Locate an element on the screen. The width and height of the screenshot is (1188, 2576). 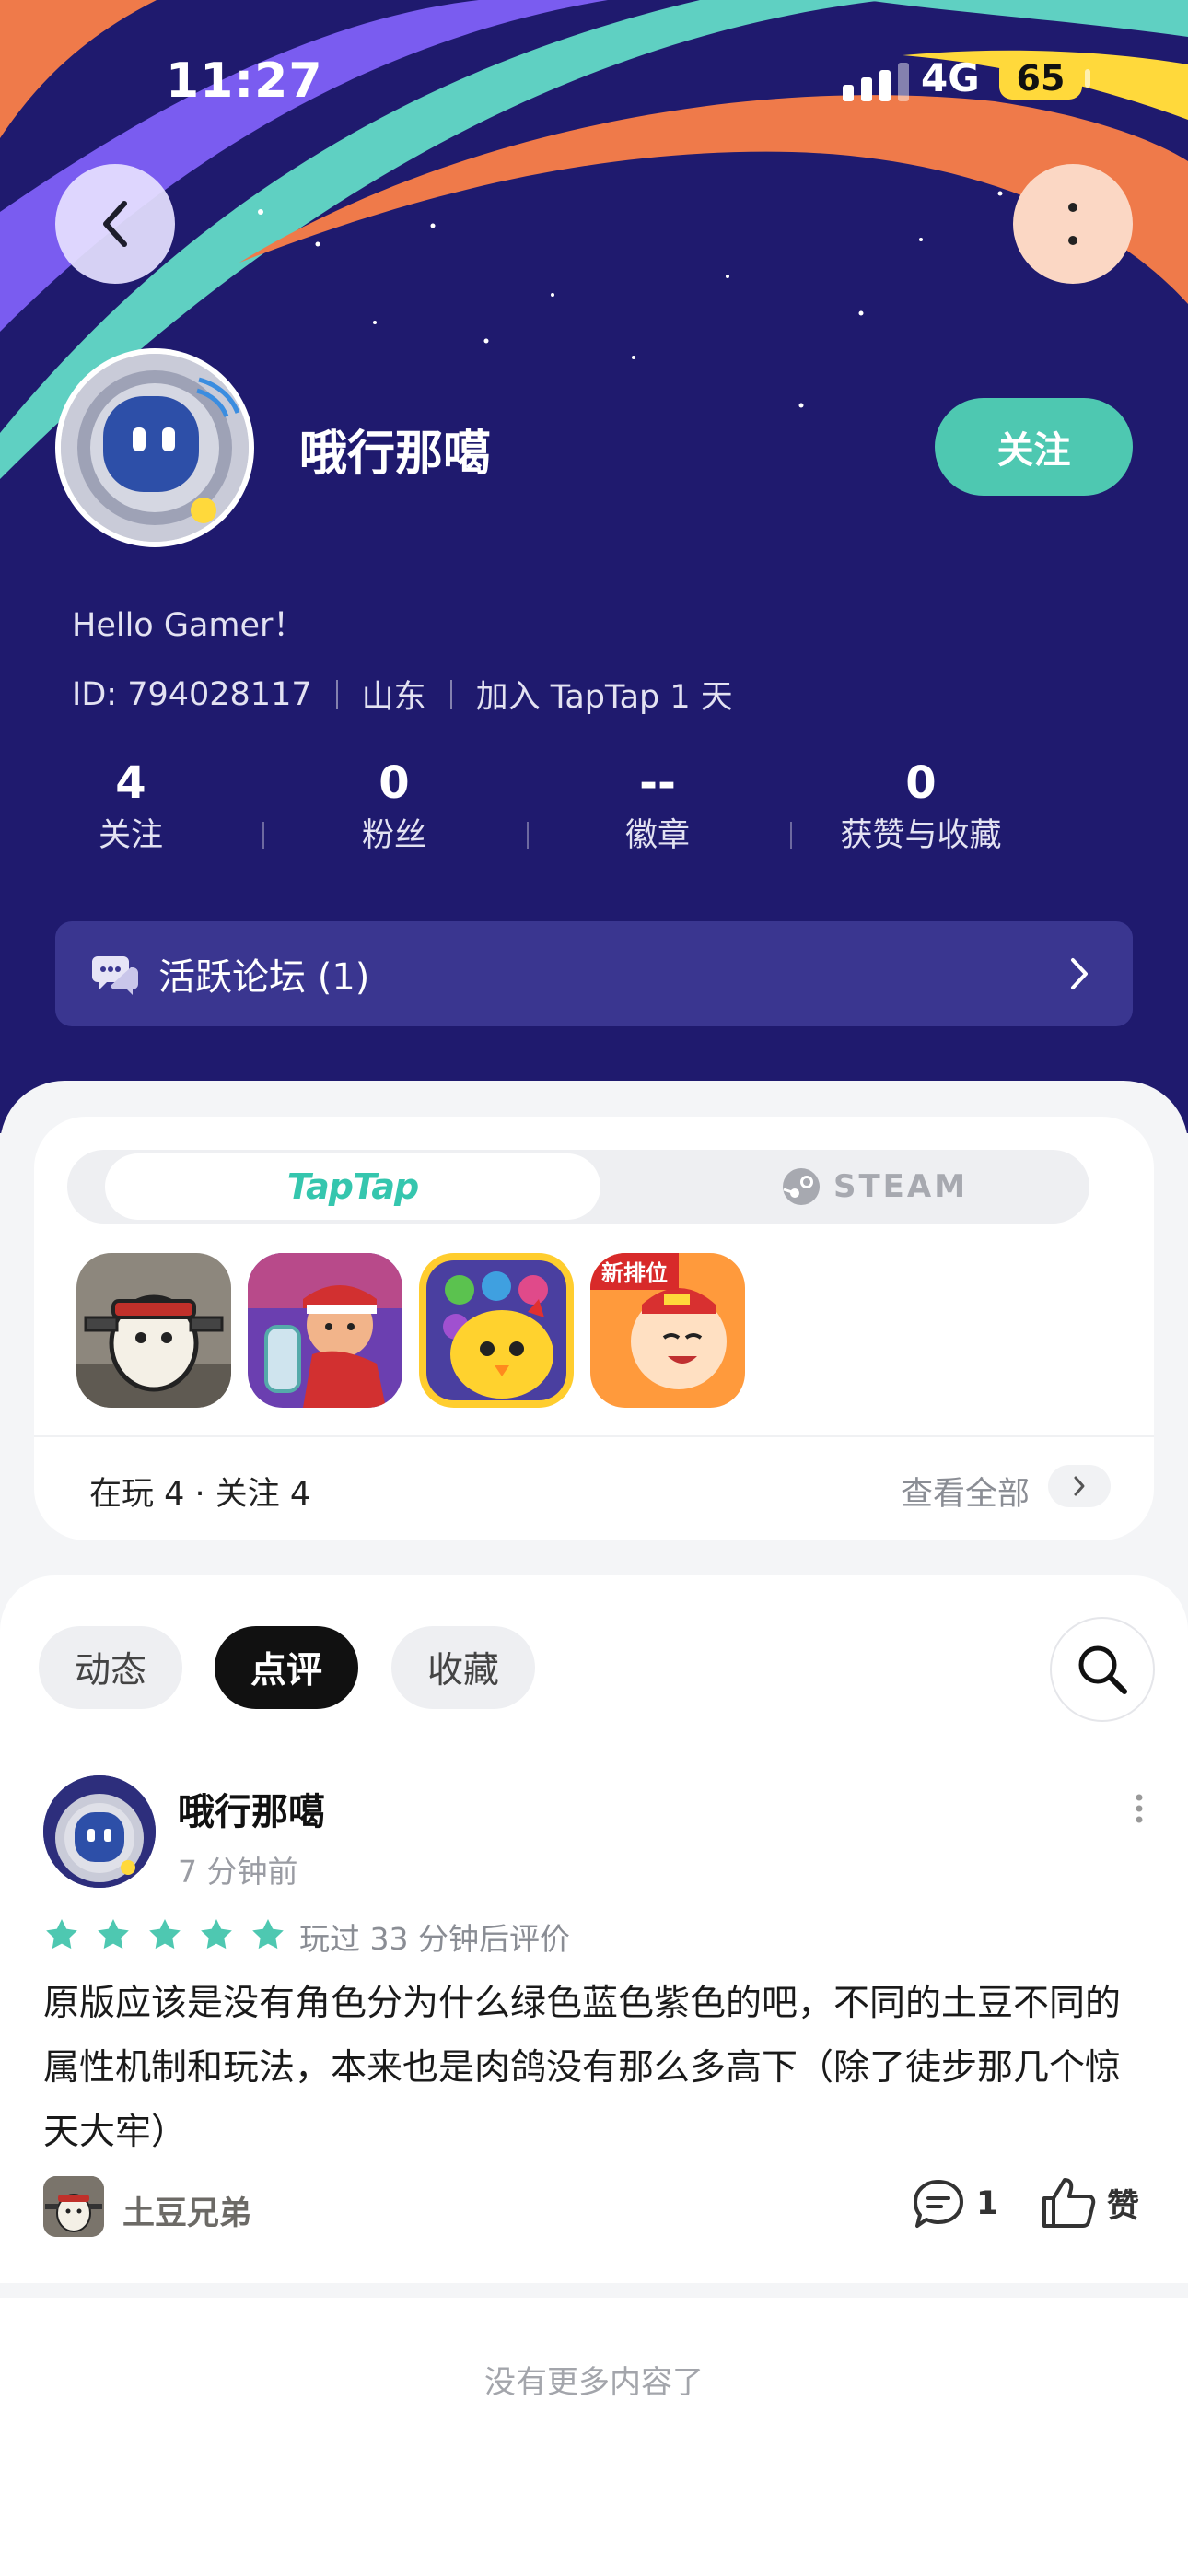
join-date: 加入 TapTap 1 天 is located at coordinates (604, 697).